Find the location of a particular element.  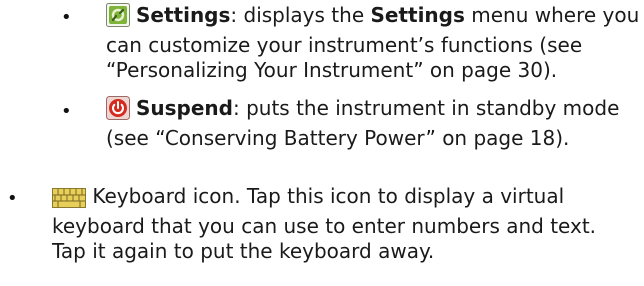

keyboard-icon is located at coordinates (69, 201).